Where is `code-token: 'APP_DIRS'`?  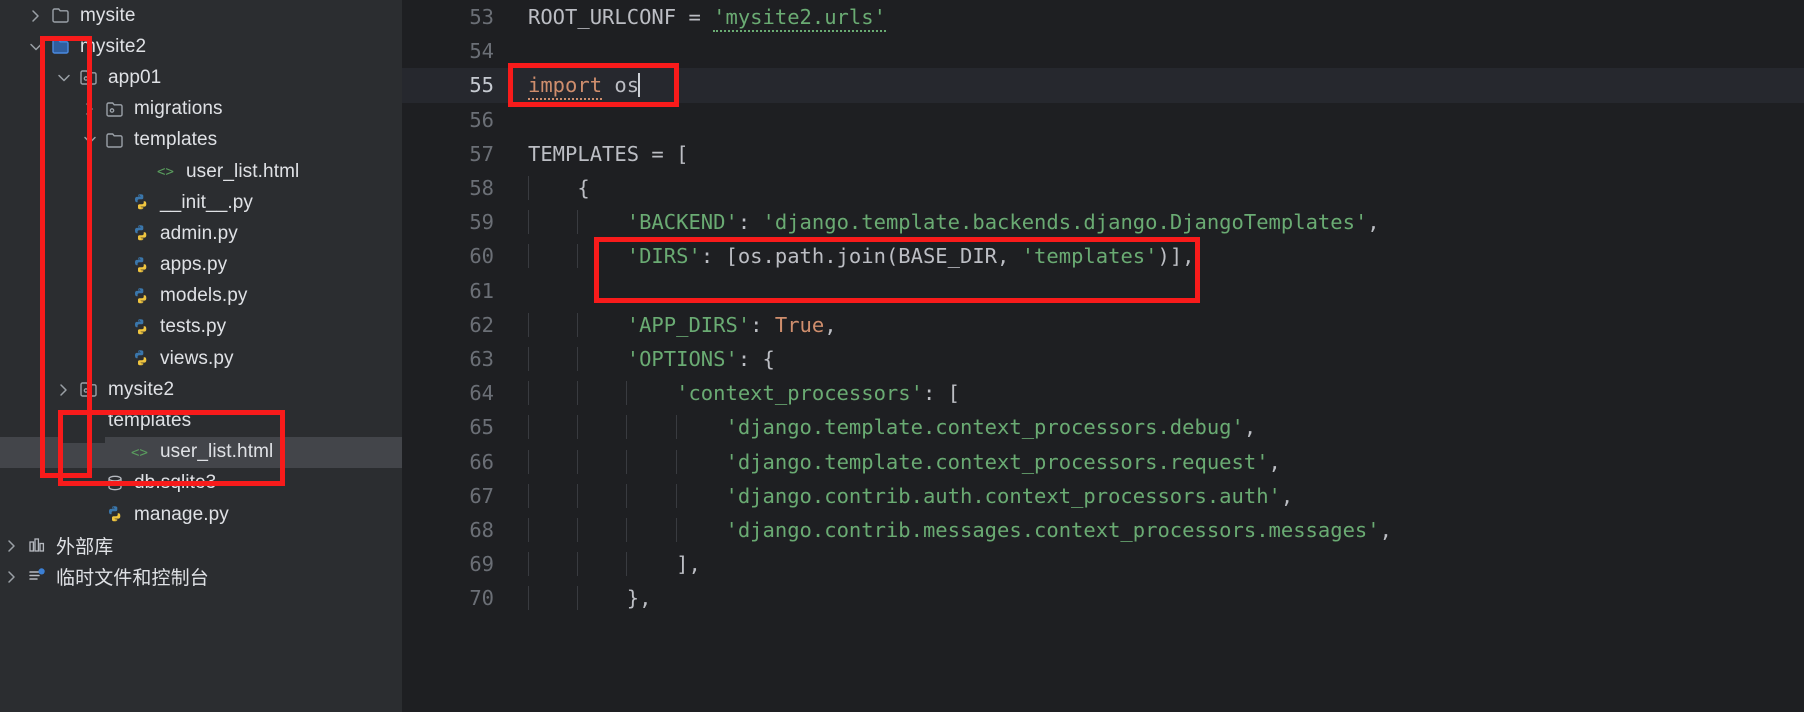
code-token: 'APP_DIRS' is located at coordinates (688, 324).